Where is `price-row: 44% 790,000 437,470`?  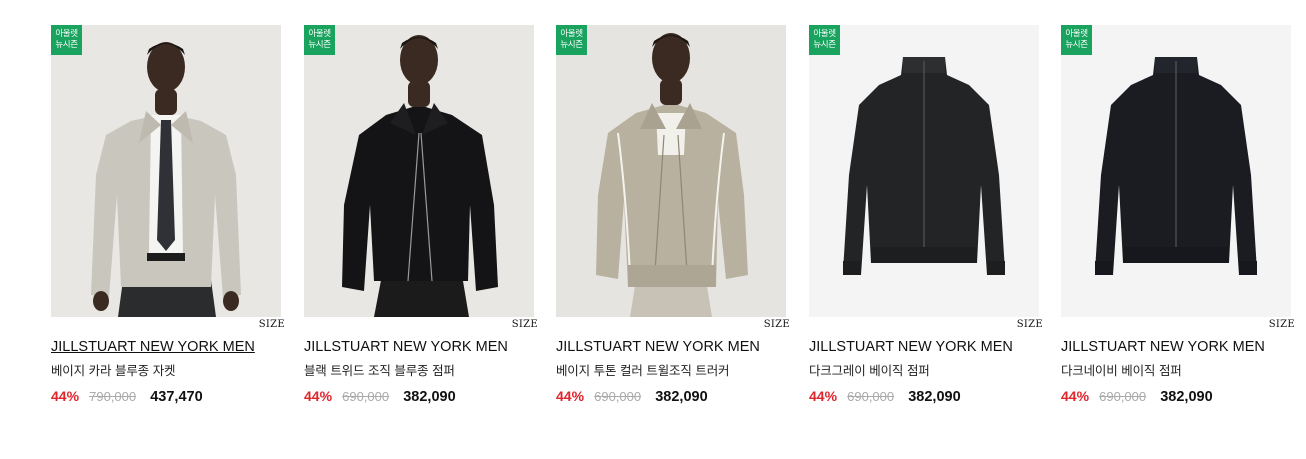
price-row: 44% 790,000 437,470 is located at coordinates (127, 395).